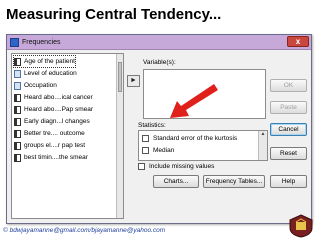 The height and width of the screenshot is (240, 320). I want to click on variable-list-scrollbar, so click(119, 136).